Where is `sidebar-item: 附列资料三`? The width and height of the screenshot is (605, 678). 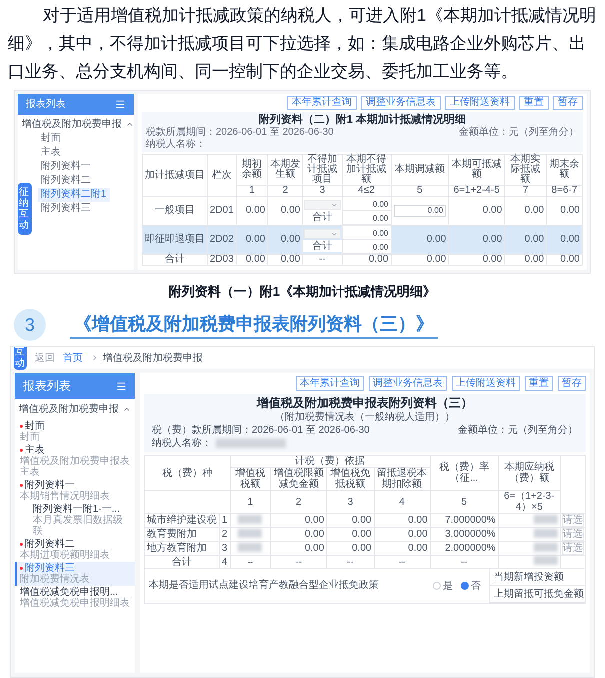
sidebar-item: 附列资料三 is located at coordinates (66, 209).